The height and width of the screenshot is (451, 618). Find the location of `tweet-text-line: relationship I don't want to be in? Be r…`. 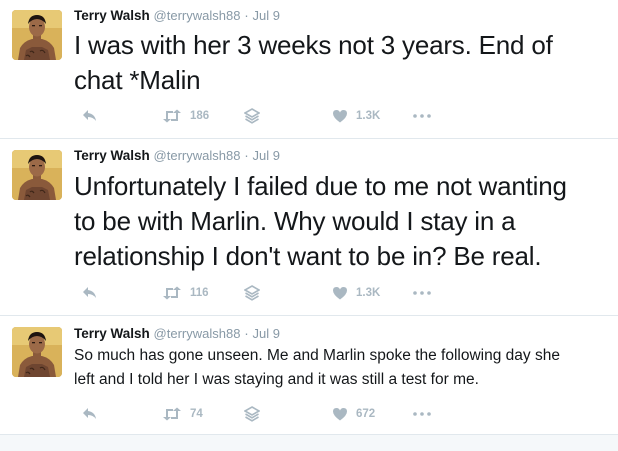

tweet-text-line: relationship I don't want to be in? Be r… is located at coordinates (308, 256).